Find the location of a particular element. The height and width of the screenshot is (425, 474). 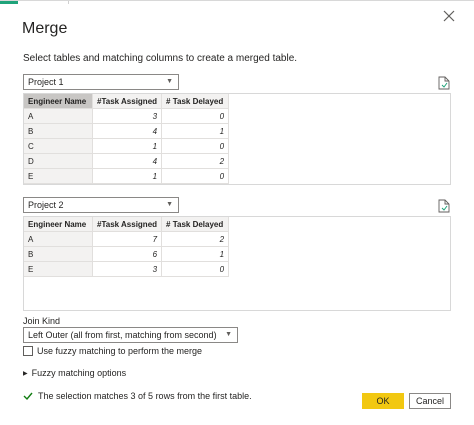

table-row: E 1 0 is located at coordinates (127, 176).